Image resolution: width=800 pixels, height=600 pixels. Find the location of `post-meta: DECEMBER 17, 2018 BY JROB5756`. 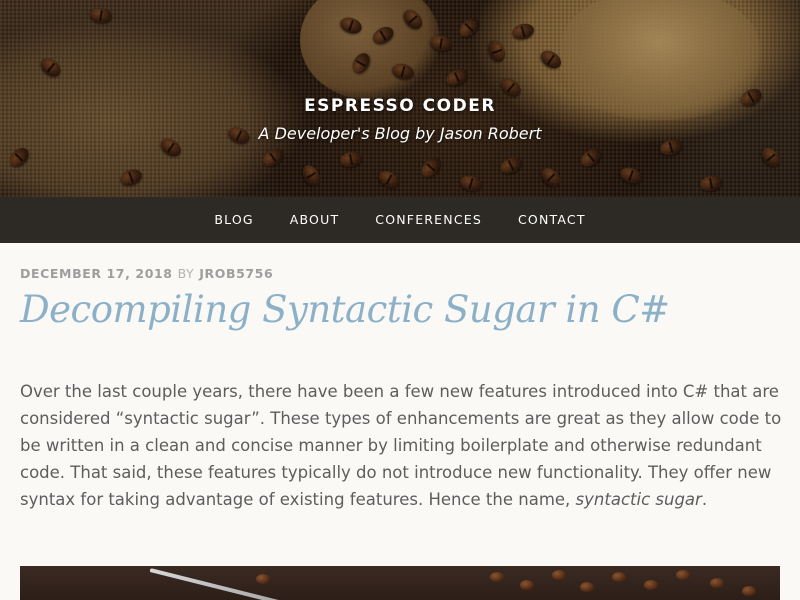

post-meta: DECEMBER 17, 2018 BY JROB5756 is located at coordinates (146, 273).